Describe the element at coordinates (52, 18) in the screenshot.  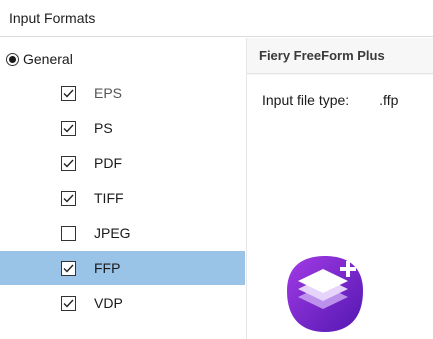
I see `section-title: Input Formats` at that location.